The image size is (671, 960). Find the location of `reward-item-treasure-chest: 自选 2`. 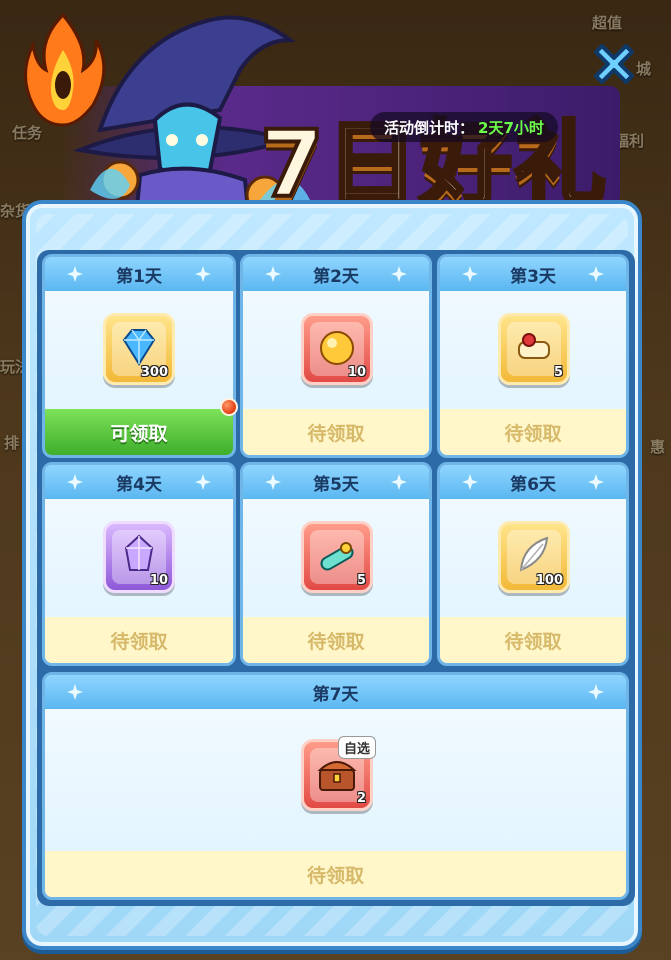

reward-item-treasure-chest: 自选 2 is located at coordinates (338, 773).